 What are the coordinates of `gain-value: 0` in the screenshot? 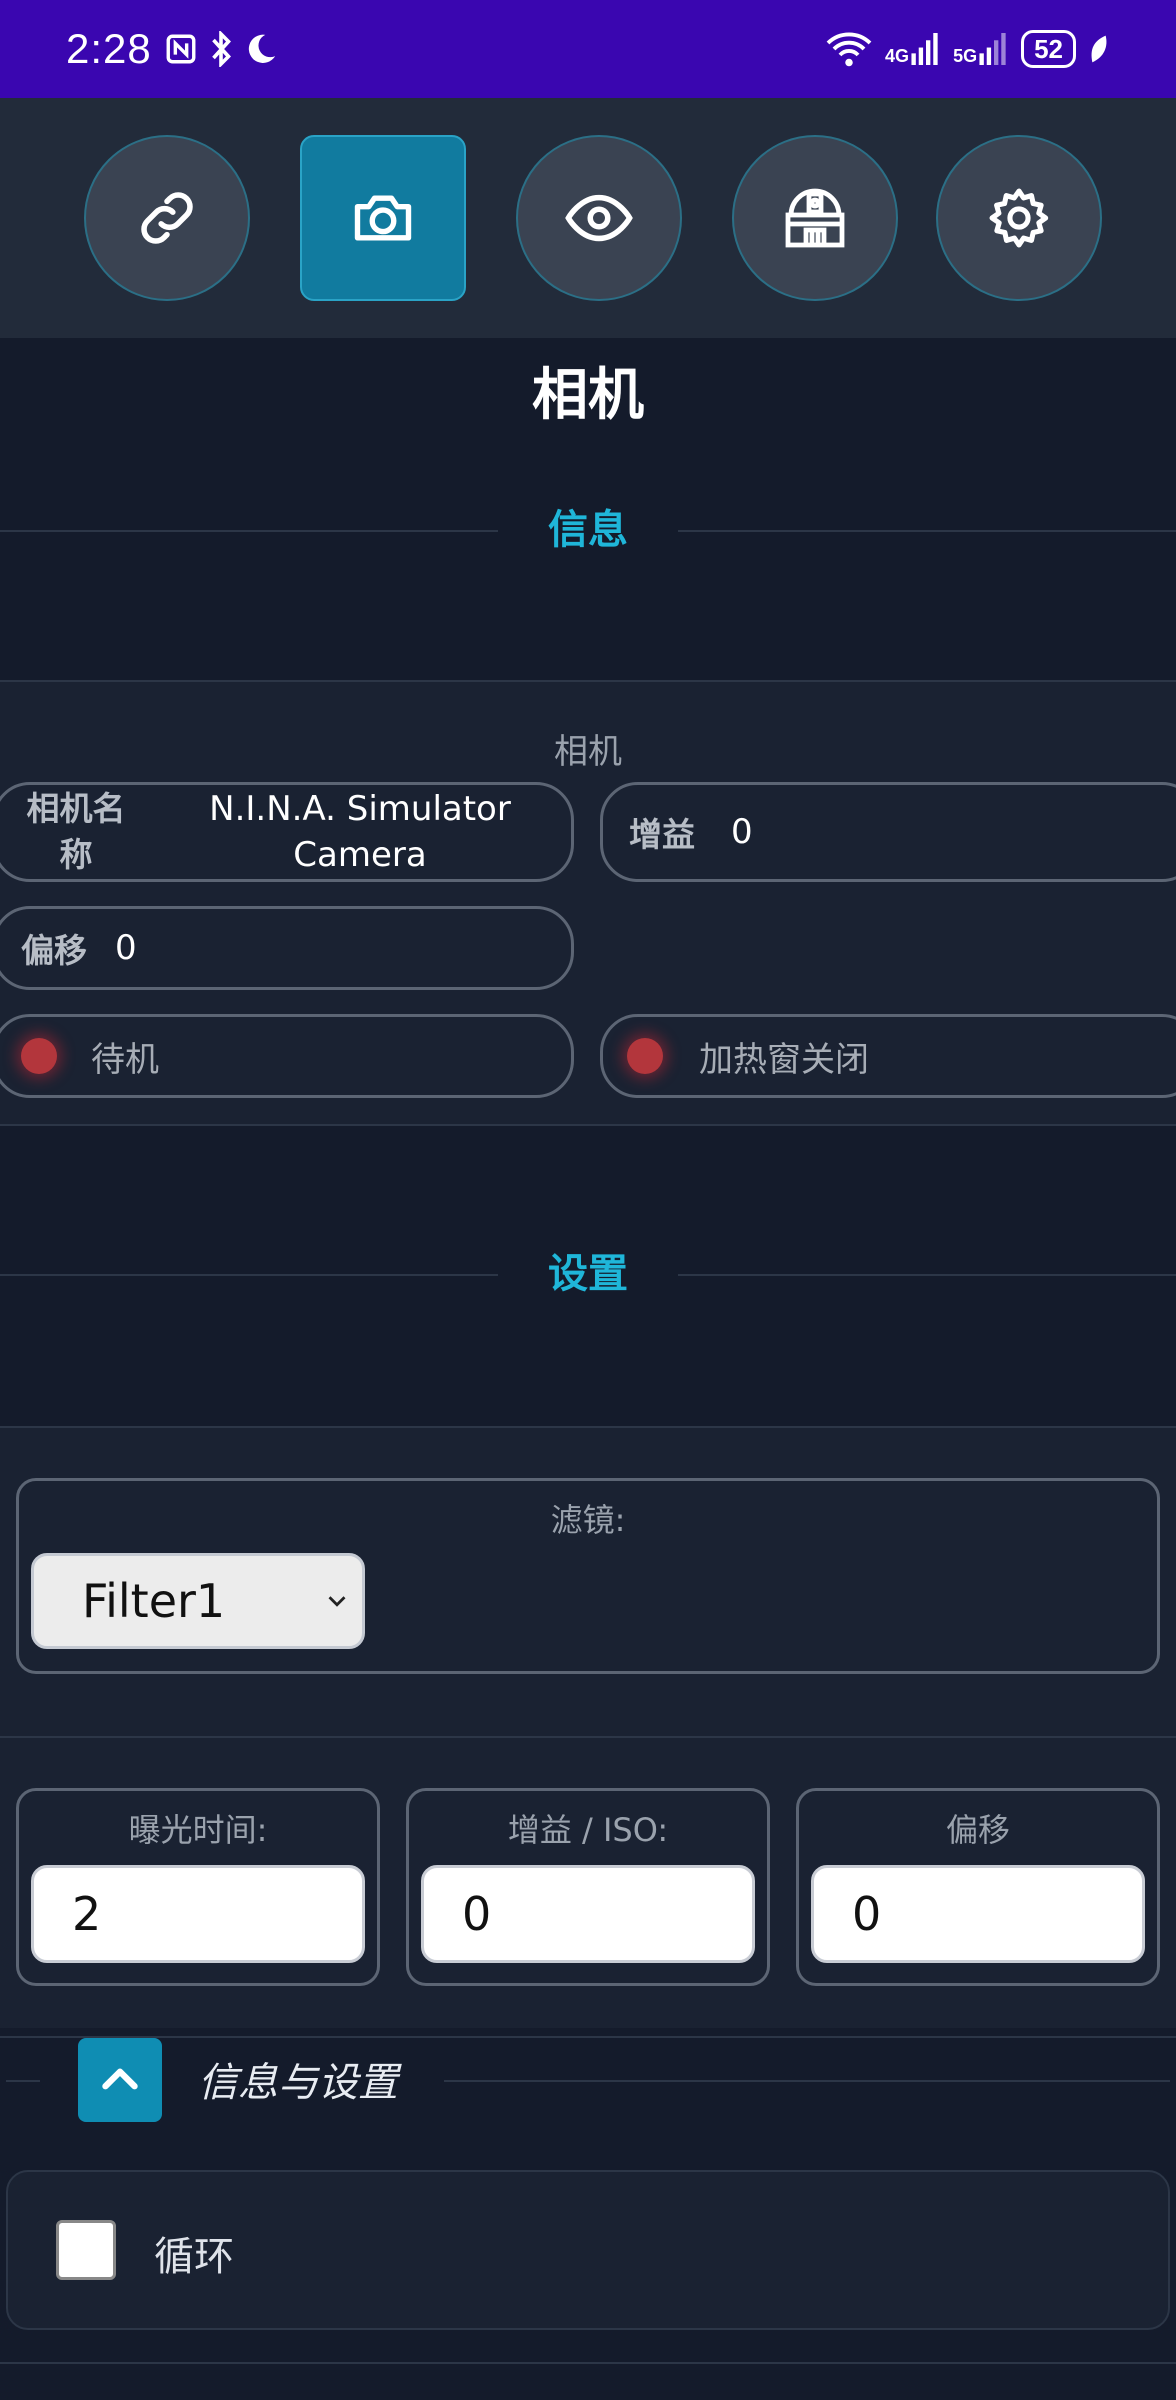 It's located at (742, 832).